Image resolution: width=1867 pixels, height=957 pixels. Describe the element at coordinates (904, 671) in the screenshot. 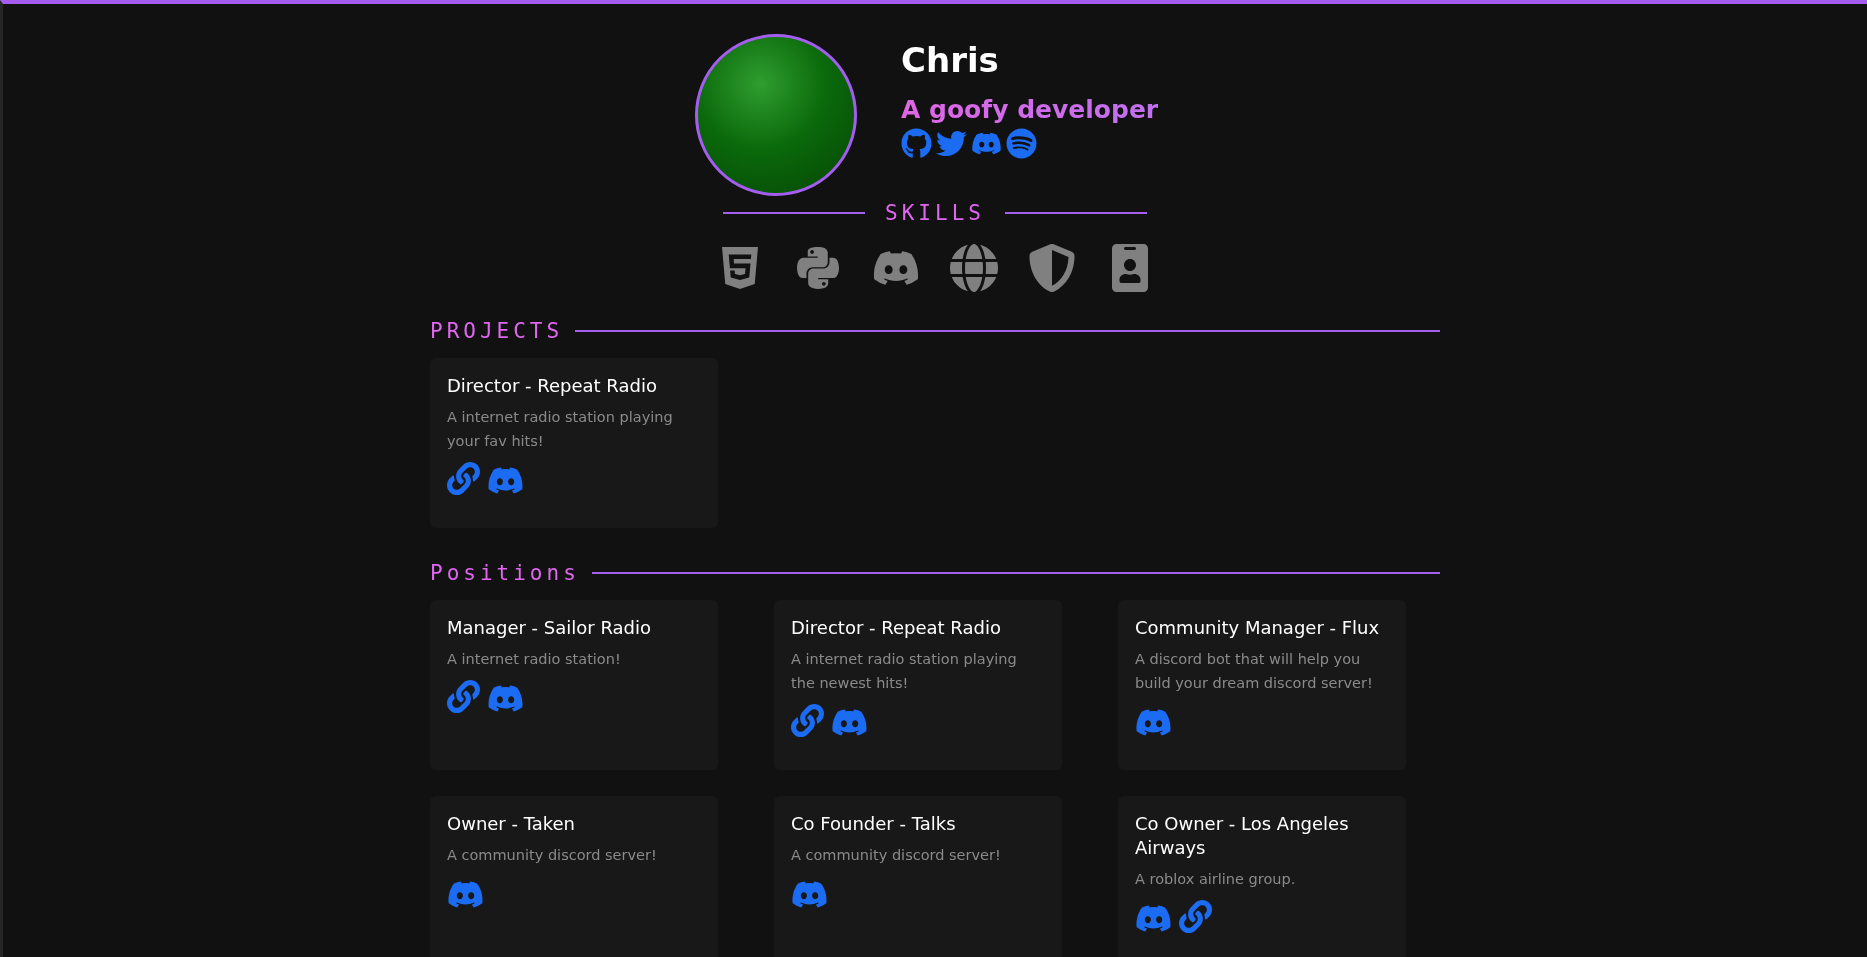

I see `card-description: A internet radio station playing the newest hits!` at that location.